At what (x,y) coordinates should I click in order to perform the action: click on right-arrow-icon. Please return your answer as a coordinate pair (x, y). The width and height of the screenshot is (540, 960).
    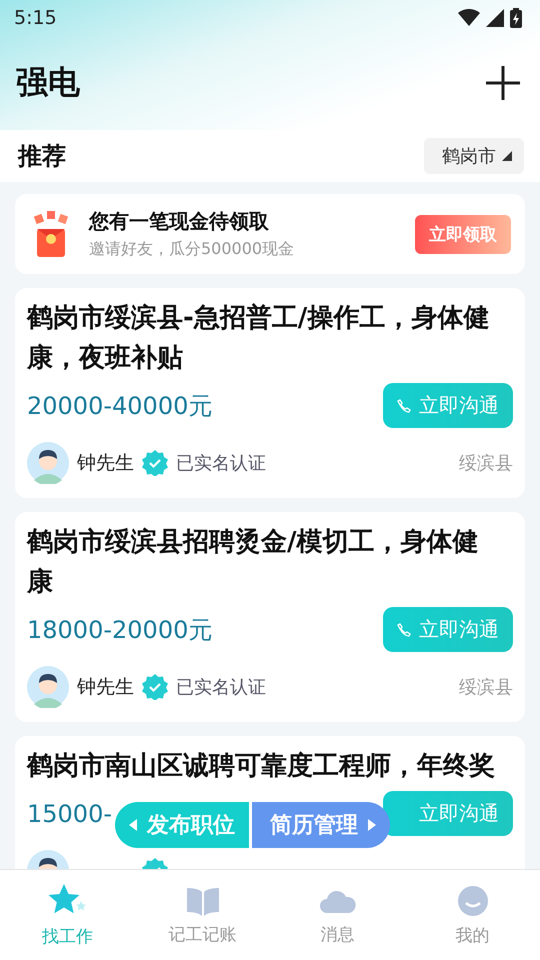
    Looking at the image, I should click on (372, 825).